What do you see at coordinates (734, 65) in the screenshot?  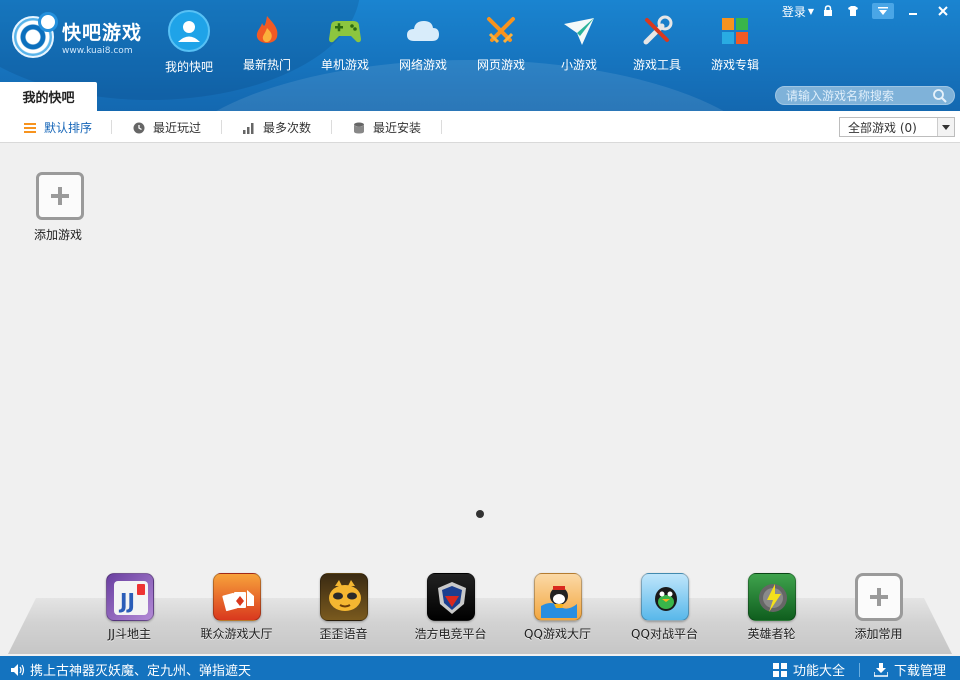 I see `nav-label: 游戏专辑` at bounding box center [734, 65].